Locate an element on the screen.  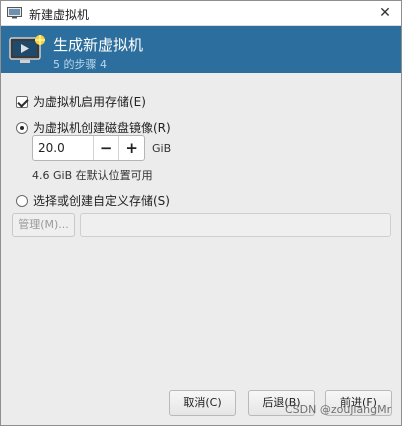
close-button: ✕ is located at coordinates (385, 13).